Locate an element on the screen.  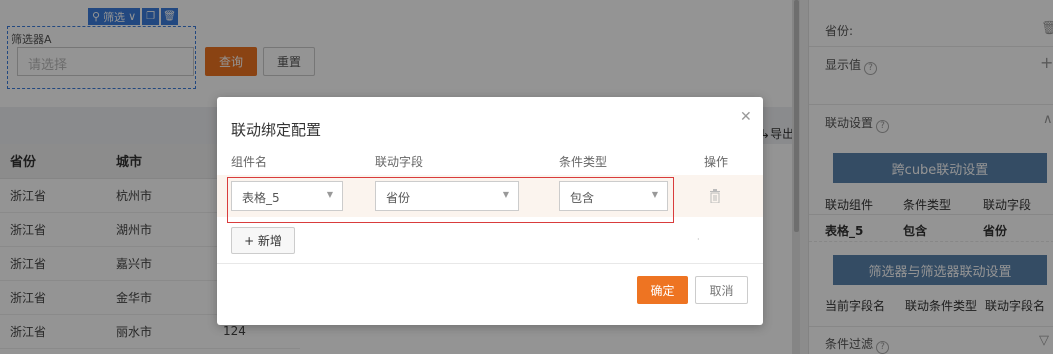
column-header: 联动字段 is located at coordinates (399, 162).